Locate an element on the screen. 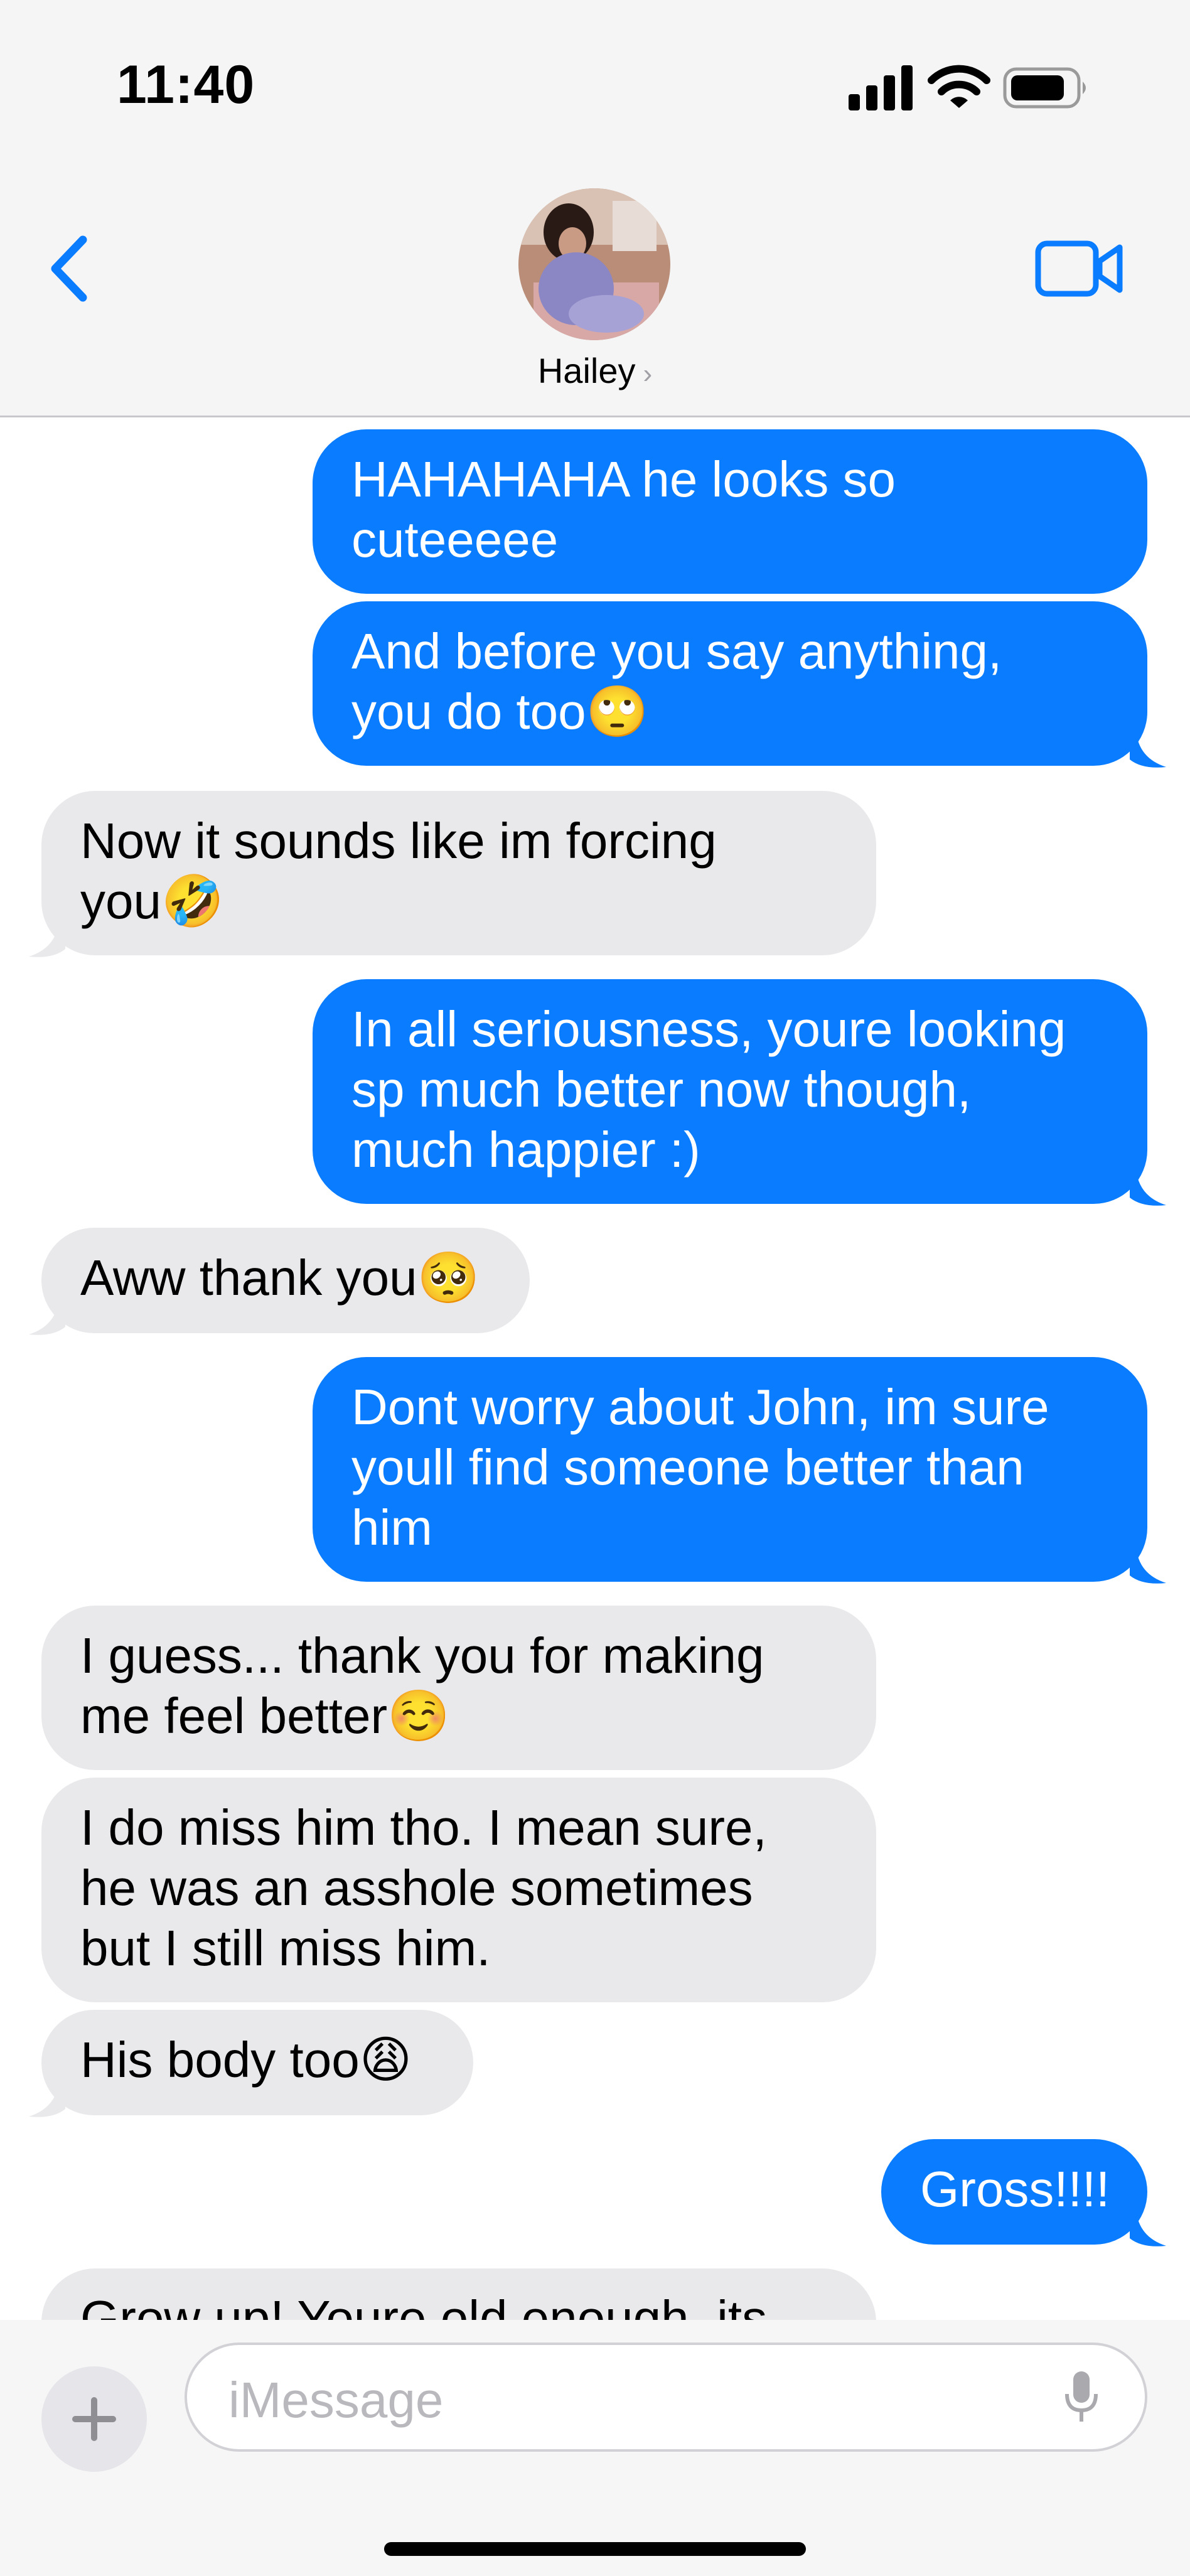  wifi-icon is located at coordinates (959, 86).